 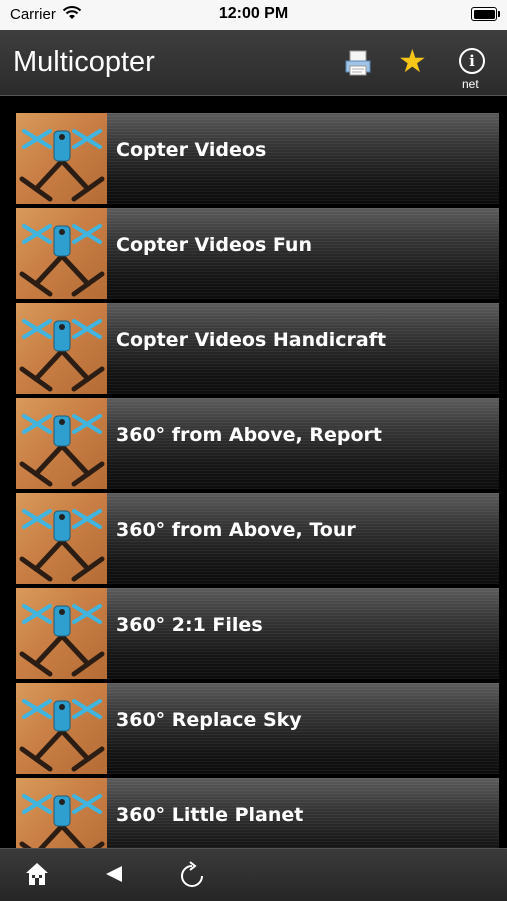 What do you see at coordinates (358, 65) in the screenshot?
I see `print-icon` at bounding box center [358, 65].